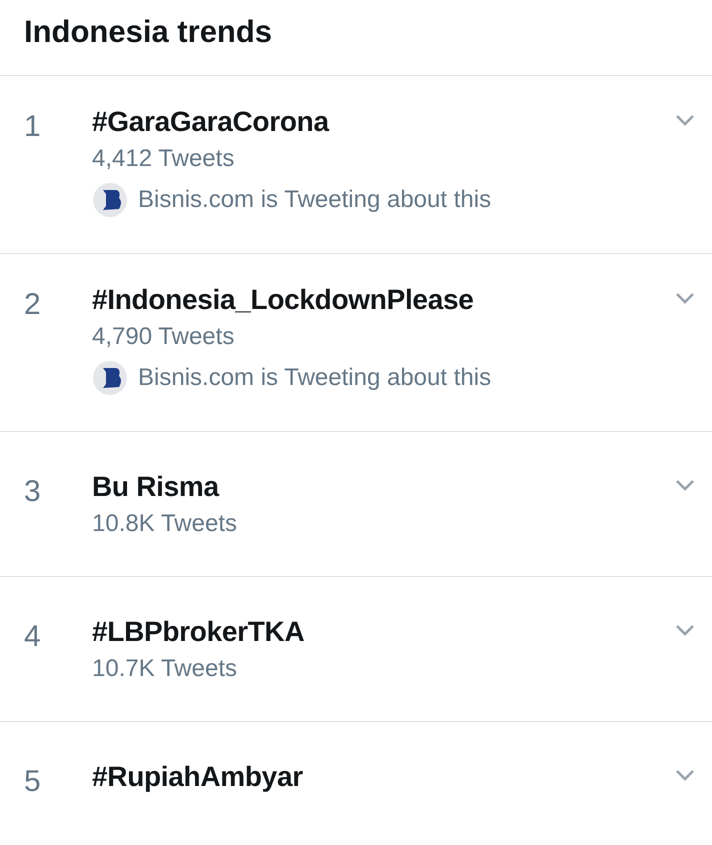 Image resolution: width=712 pixels, height=845 pixels. What do you see at coordinates (165, 669) in the screenshot?
I see `tweet-count: 10.7K Tweets` at bounding box center [165, 669].